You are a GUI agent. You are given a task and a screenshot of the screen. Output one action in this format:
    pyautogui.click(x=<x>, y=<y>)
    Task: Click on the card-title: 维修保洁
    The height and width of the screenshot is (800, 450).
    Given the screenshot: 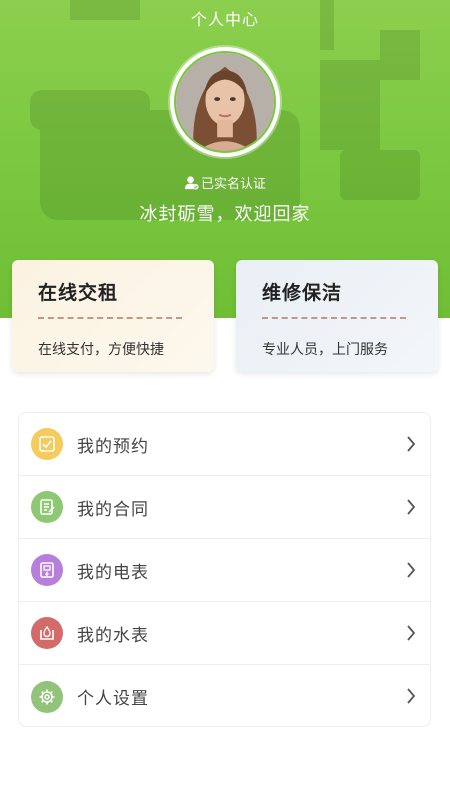 What is the action you would take?
    pyautogui.click(x=302, y=293)
    